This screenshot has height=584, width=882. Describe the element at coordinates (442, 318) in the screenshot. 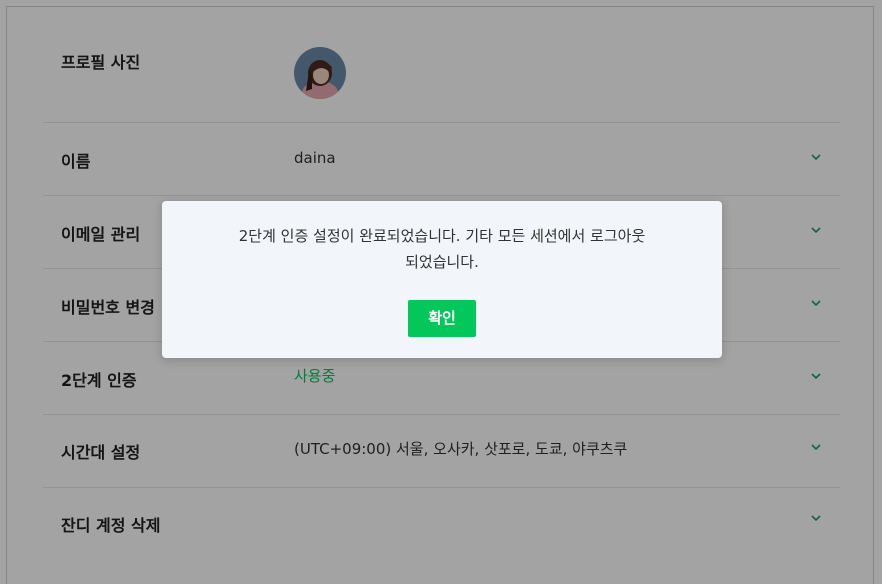

I see `confirm-button: 확인` at that location.